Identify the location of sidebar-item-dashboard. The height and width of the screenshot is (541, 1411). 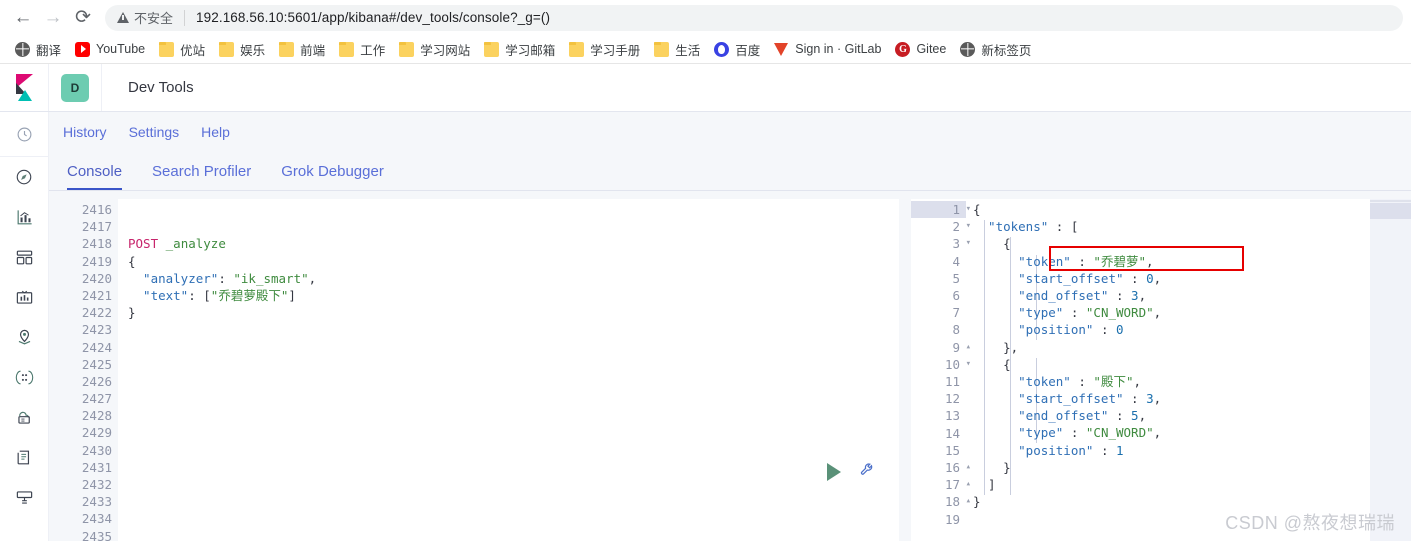
(24, 257).